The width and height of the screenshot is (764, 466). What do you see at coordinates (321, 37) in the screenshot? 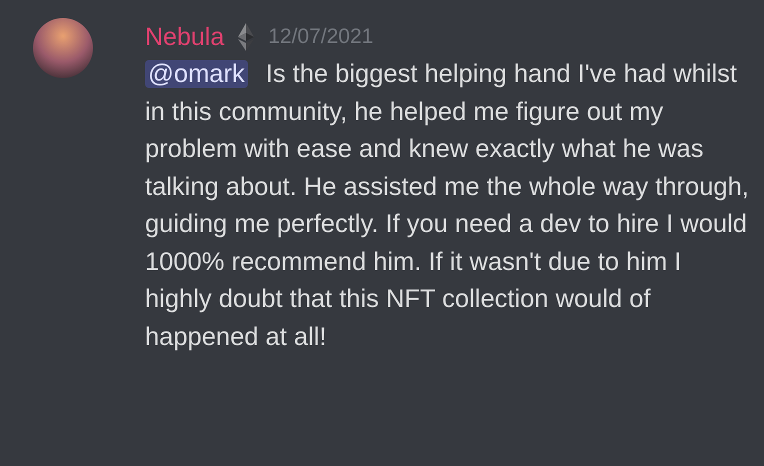
I see `message-timestamp: 12/07/2021` at bounding box center [321, 37].